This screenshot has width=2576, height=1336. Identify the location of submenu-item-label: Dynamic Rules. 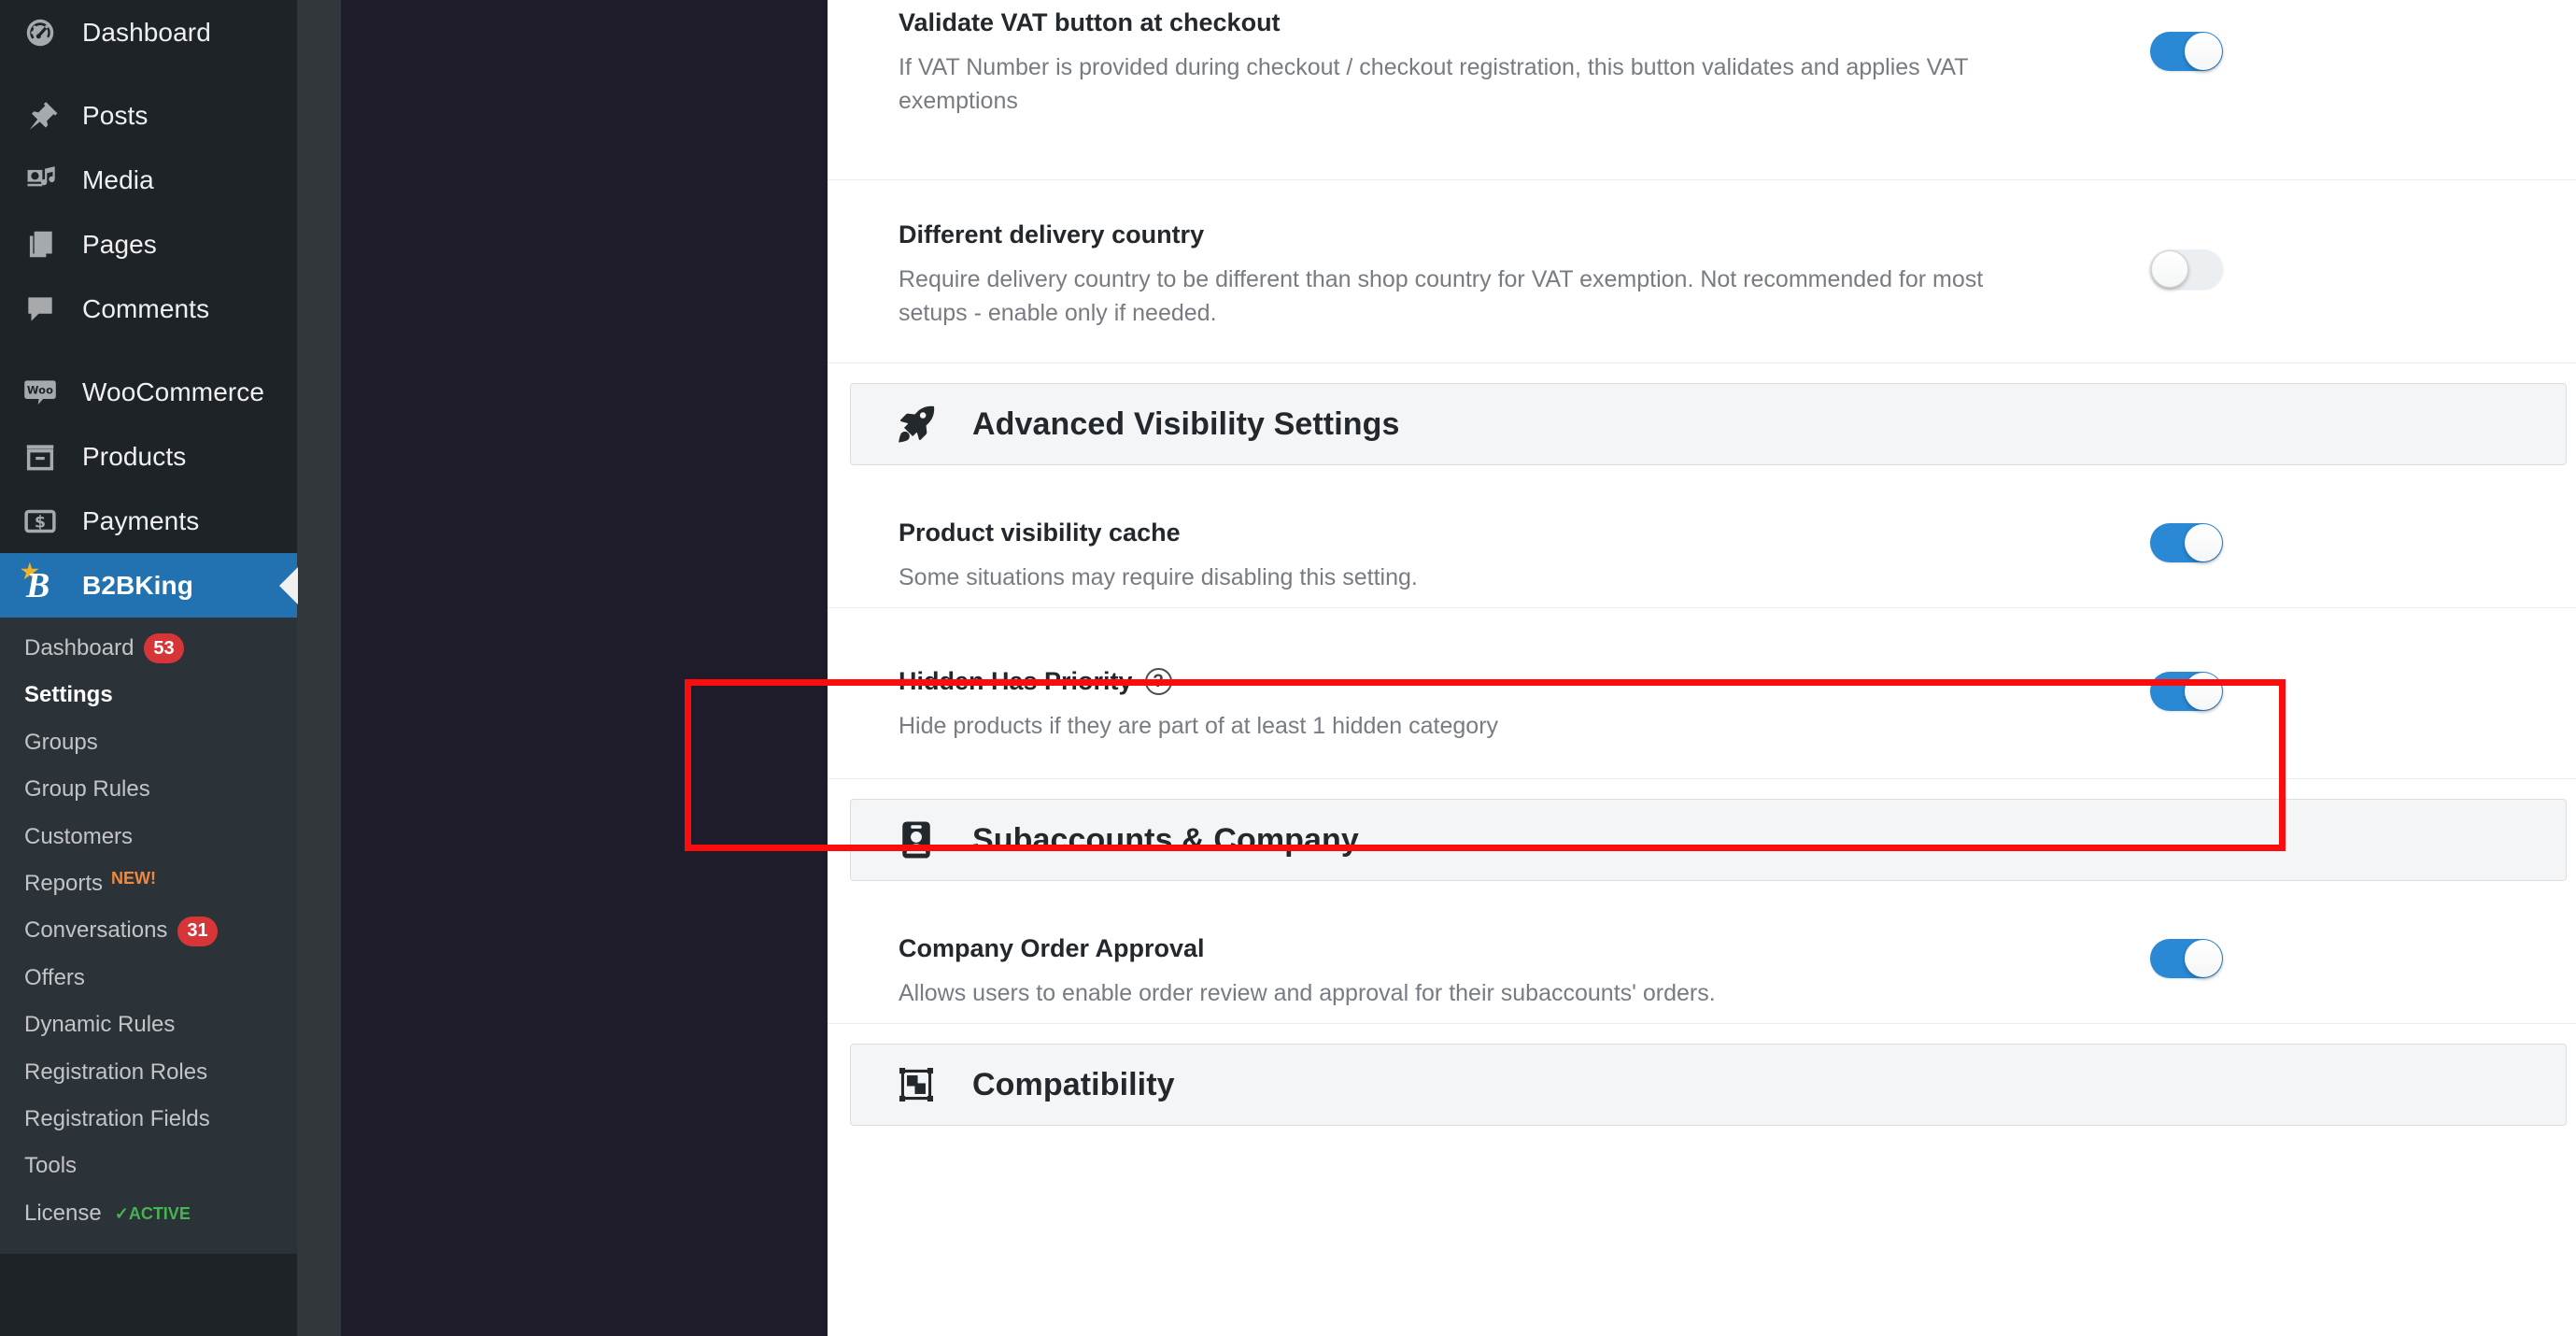
(100, 1025).